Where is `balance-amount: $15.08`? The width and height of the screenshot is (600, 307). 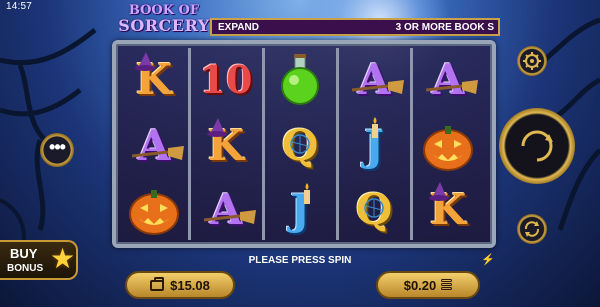
balance-amount: $15.08 is located at coordinates (190, 285).